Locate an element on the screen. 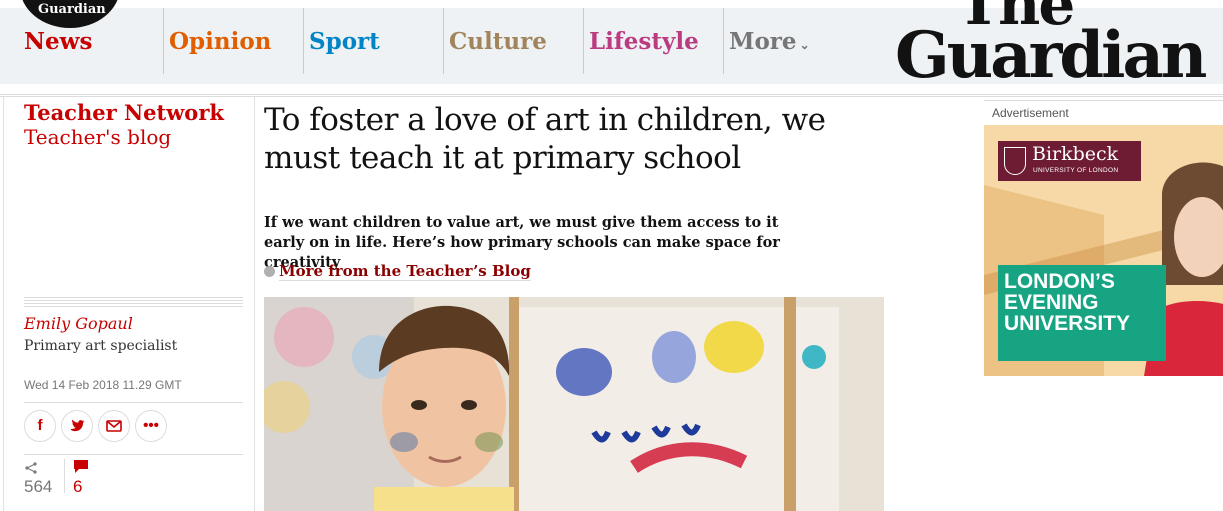 Image resolution: width=1223 pixels, height=511 pixels. logo-line-2: Guardian is located at coordinates (1051, 55).